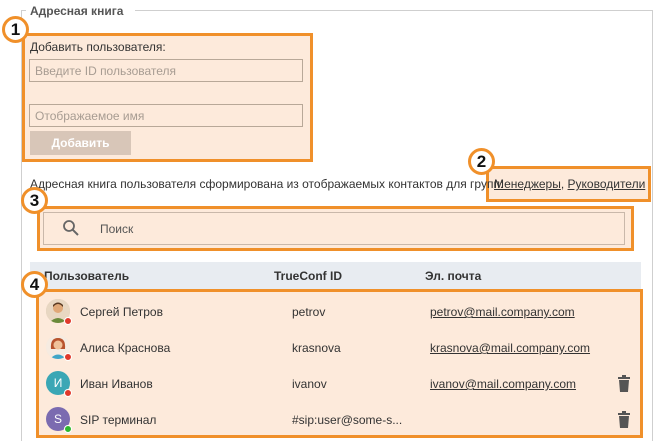  Describe the element at coordinates (166, 70) in the screenshot. I see `user-id-input: Введите ID пользователя` at that location.